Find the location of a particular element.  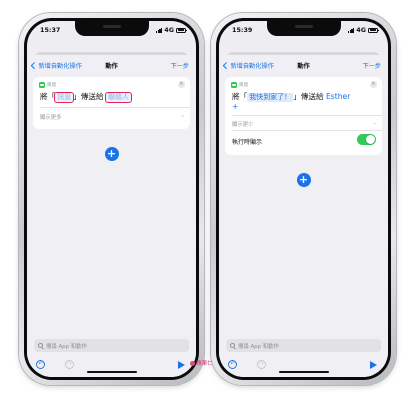

recipient-token: 聯絡人 is located at coordinates (118, 97).